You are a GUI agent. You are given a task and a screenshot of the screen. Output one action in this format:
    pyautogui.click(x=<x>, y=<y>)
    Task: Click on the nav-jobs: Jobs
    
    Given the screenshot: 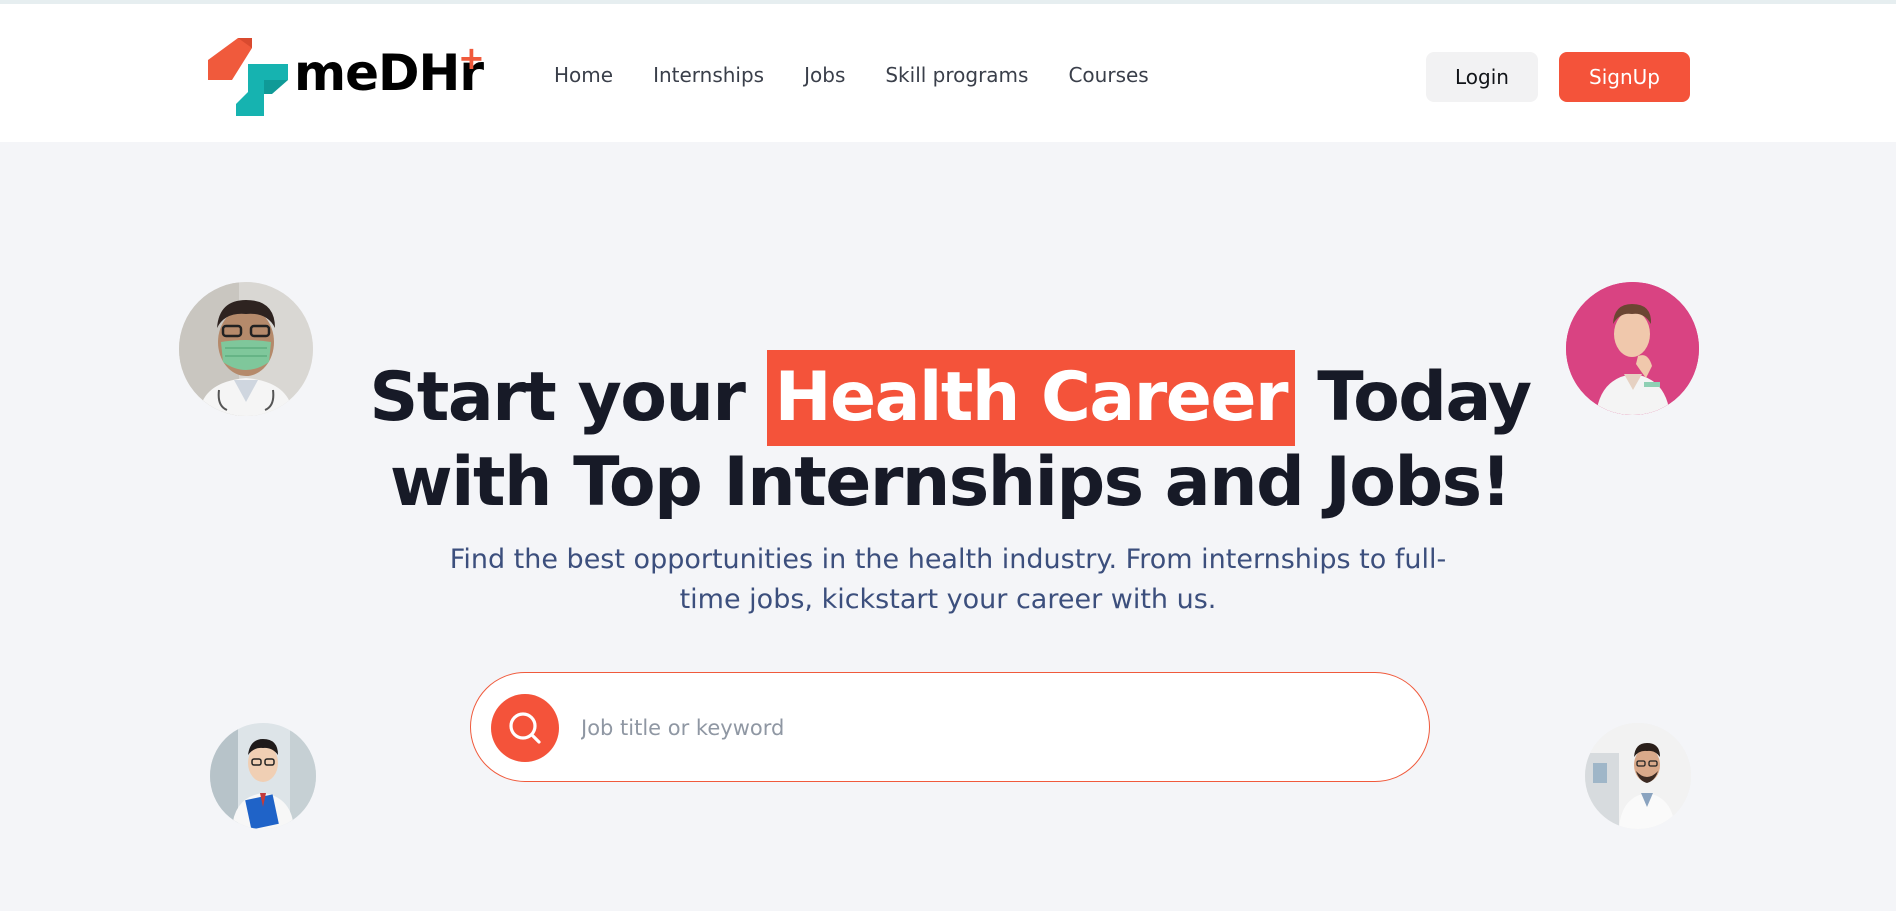 What is the action you would take?
    pyautogui.click(x=824, y=75)
    